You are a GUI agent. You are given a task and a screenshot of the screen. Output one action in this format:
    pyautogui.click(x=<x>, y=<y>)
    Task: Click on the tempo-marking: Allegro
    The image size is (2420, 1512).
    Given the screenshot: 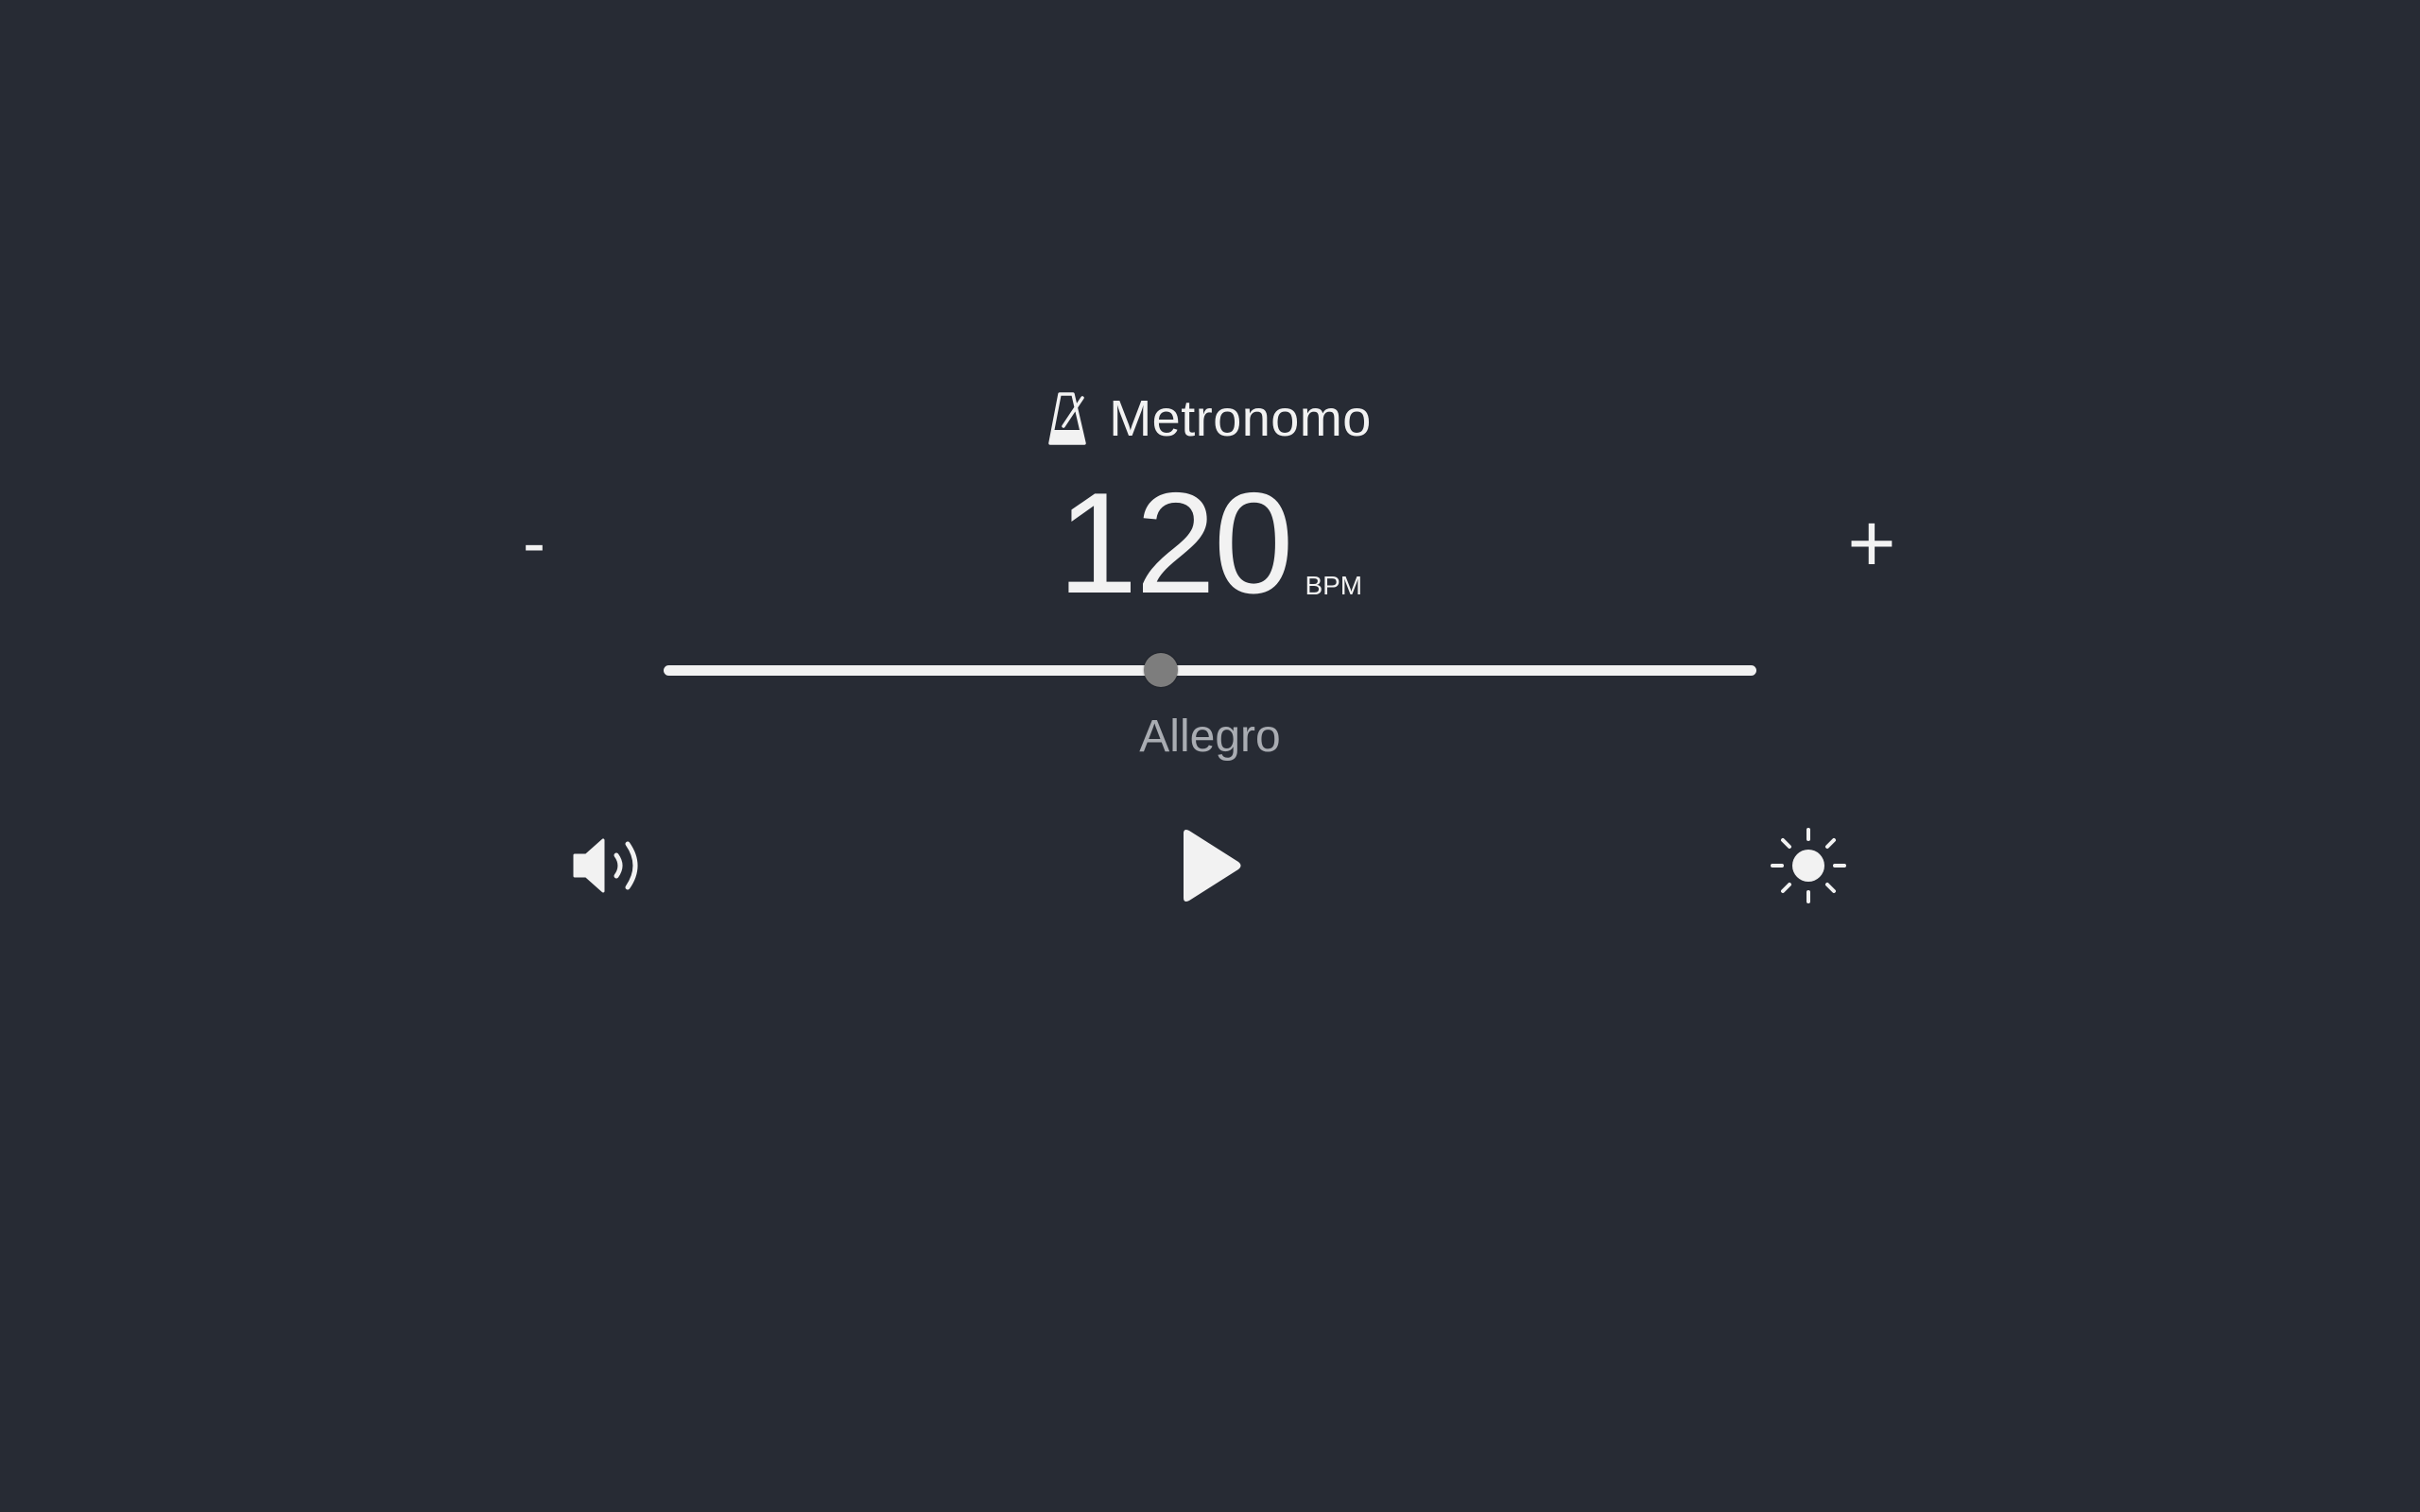 What is the action you would take?
    pyautogui.click(x=1210, y=737)
    